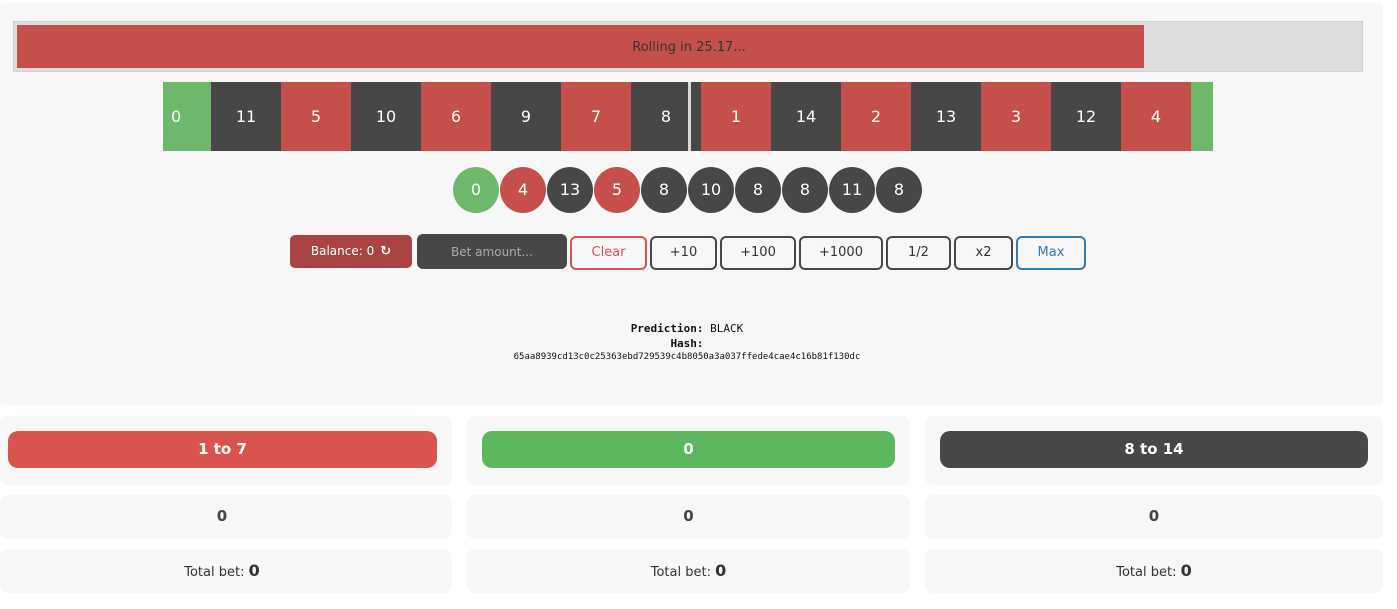 The image size is (1397, 609). What do you see at coordinates (570, 190) in the screenshot?
I see `history-ball: 13` at bounding box center [570, 190].